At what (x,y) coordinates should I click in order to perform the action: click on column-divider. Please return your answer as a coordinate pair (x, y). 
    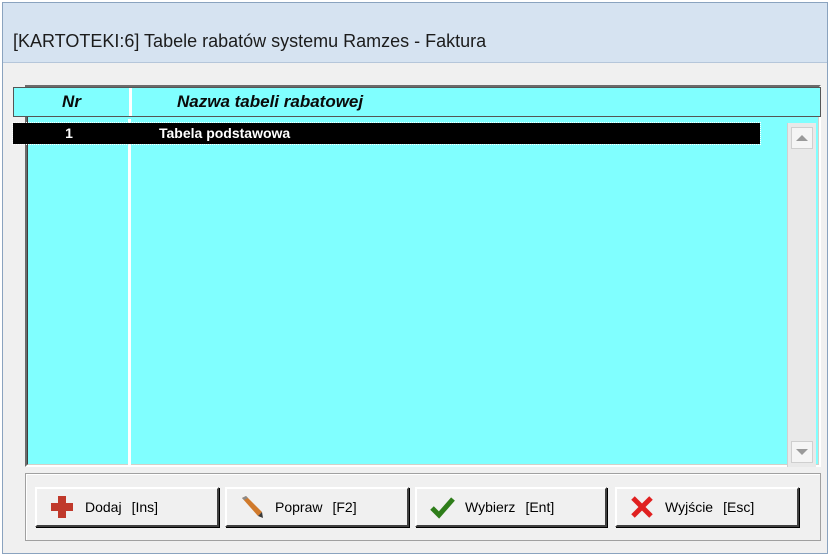
    Looking at the image, I should click on (129, 292).